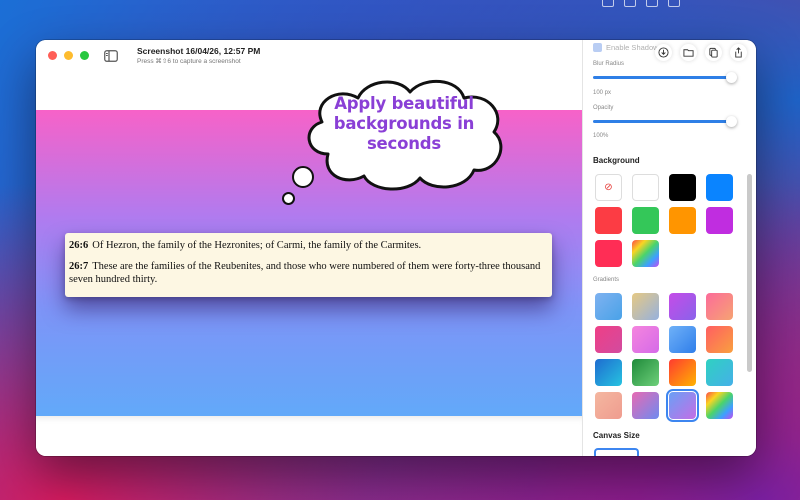 The width and height of the screenshot is (800, 500). What do you see at coordinates (632, 47) in the screenshot?
I see `enable-shadow-label: Enable Shadow` at bounding box center [632, 47].